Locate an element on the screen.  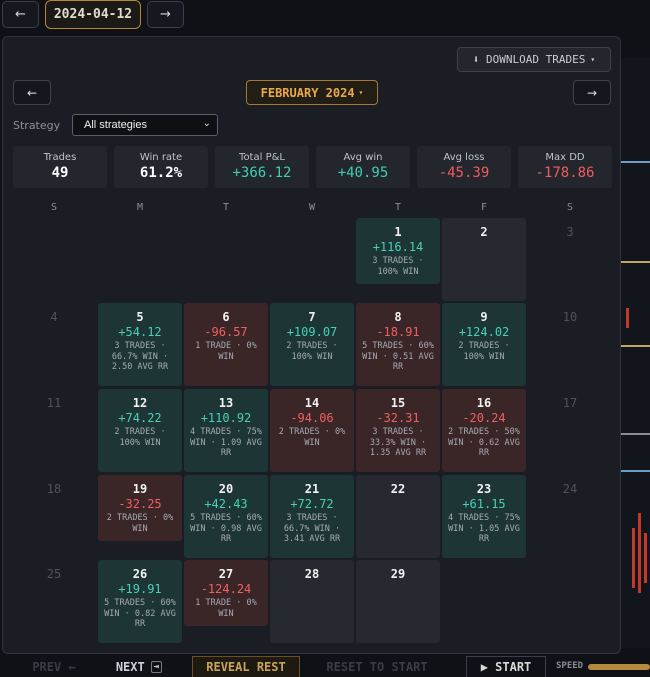
day-pnl: +54.12 is located at coordinates (140, 332).